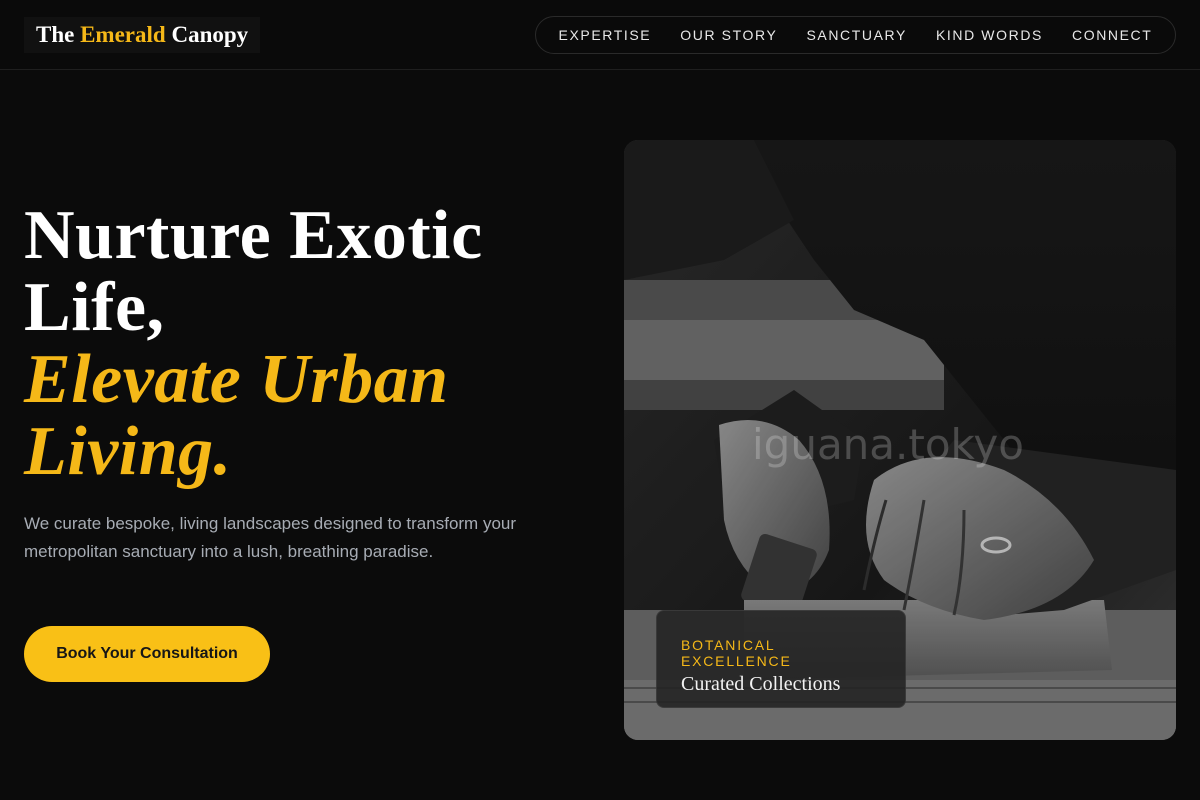 The image size is (1200, 800). Describe the element at coordinates (123, 34) in the screenshot. I see `brand-accent: Emerald` at that location.